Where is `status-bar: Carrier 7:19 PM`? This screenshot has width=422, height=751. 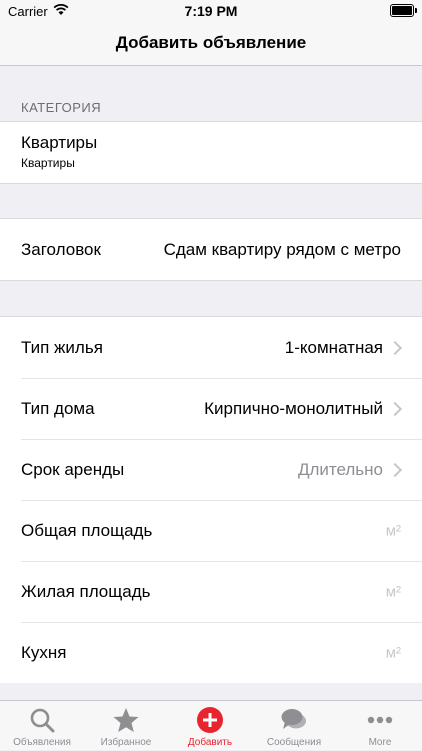 status-bar: Carrier 7:19 PM is located at coordinates (211, 11).